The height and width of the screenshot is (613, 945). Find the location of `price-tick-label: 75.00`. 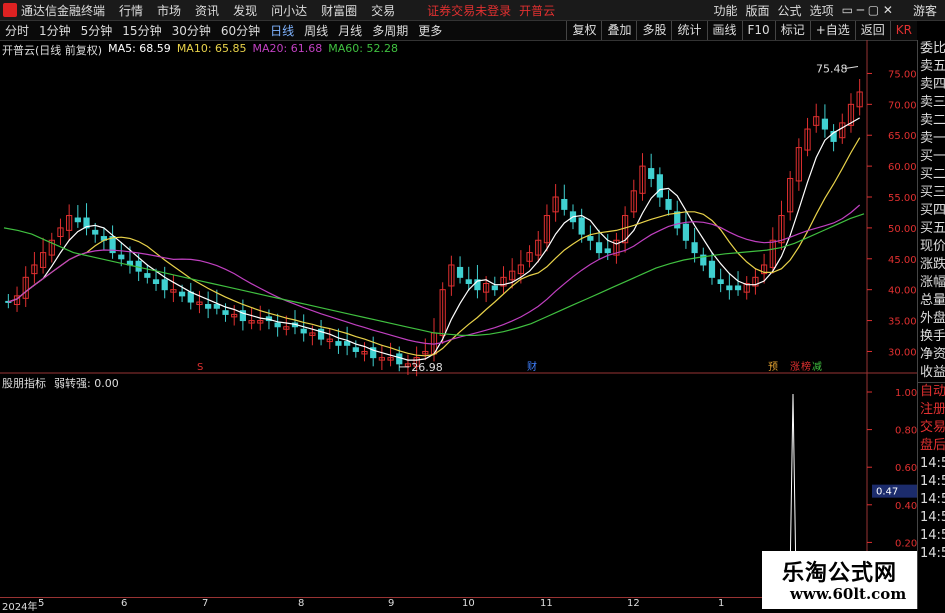

price-tick-label: 75.00 is located at coordinates (902, 74).